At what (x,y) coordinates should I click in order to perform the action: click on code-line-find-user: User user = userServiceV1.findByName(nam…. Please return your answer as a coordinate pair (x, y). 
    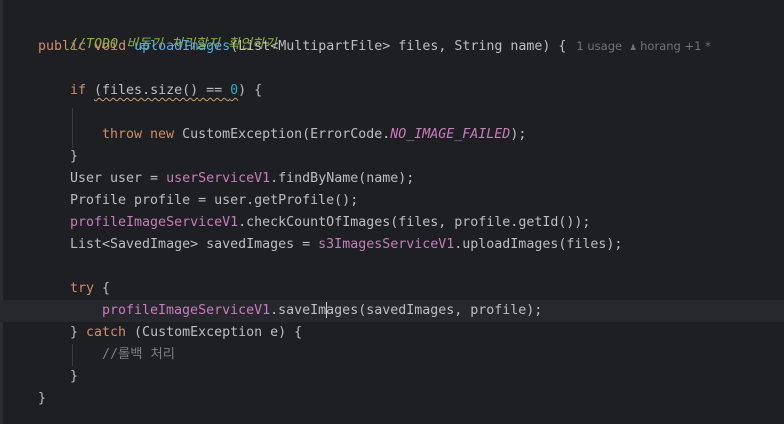
    Looking at the image, I should click on (242, 179).